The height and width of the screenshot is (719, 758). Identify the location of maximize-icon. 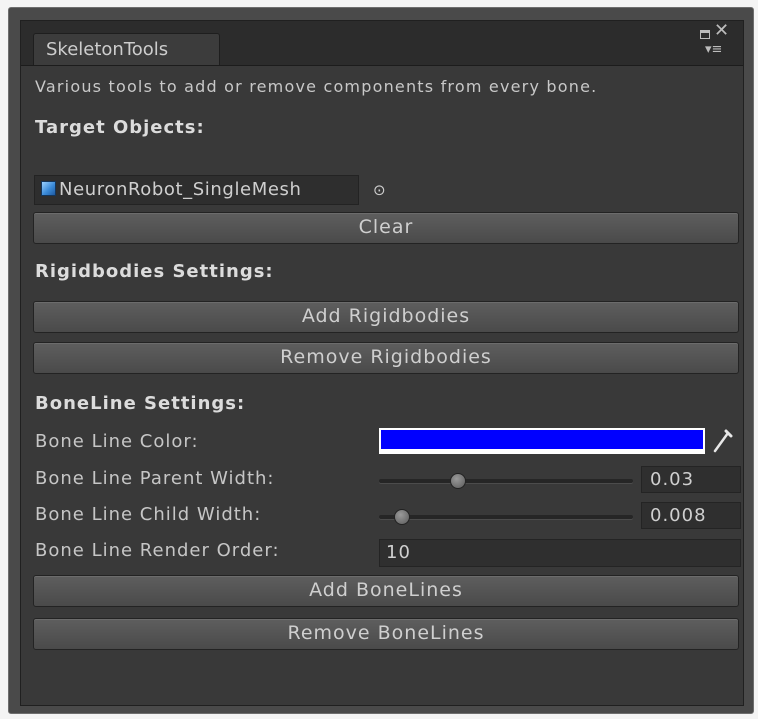
(705, 34).